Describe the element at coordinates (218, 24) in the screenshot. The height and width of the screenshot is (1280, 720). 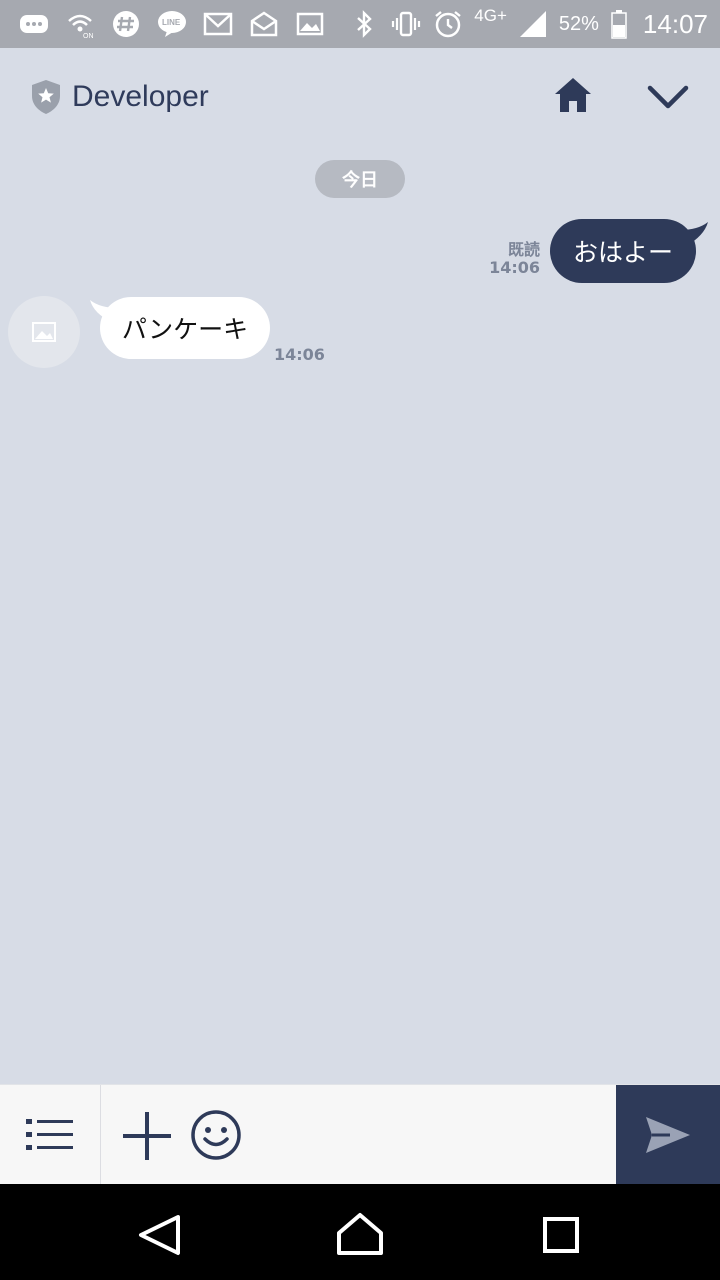
I see `gmail-icon` at that location.